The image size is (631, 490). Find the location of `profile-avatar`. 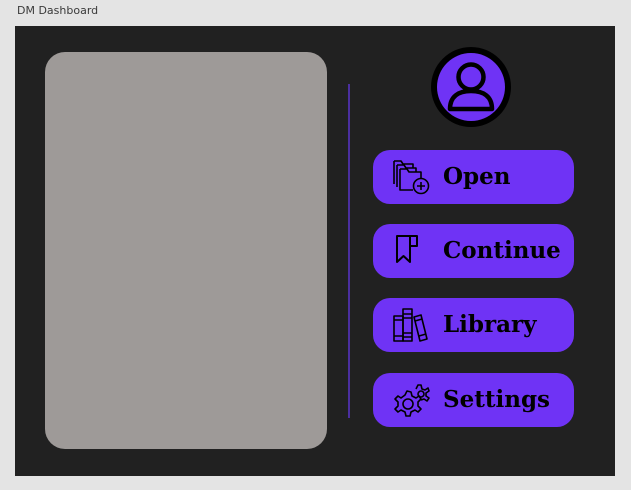

profile-avatar is located at coordinates (471, 87).